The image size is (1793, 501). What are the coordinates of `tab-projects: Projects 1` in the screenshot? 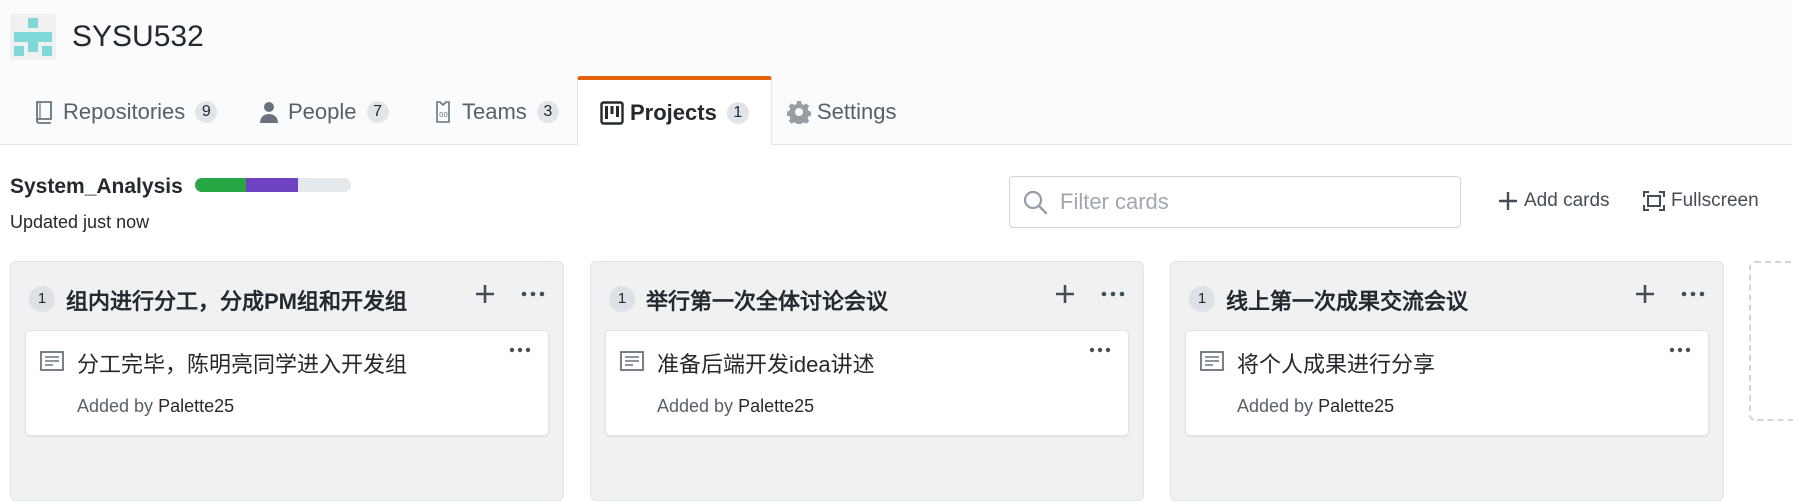 It's located at (674, 110).